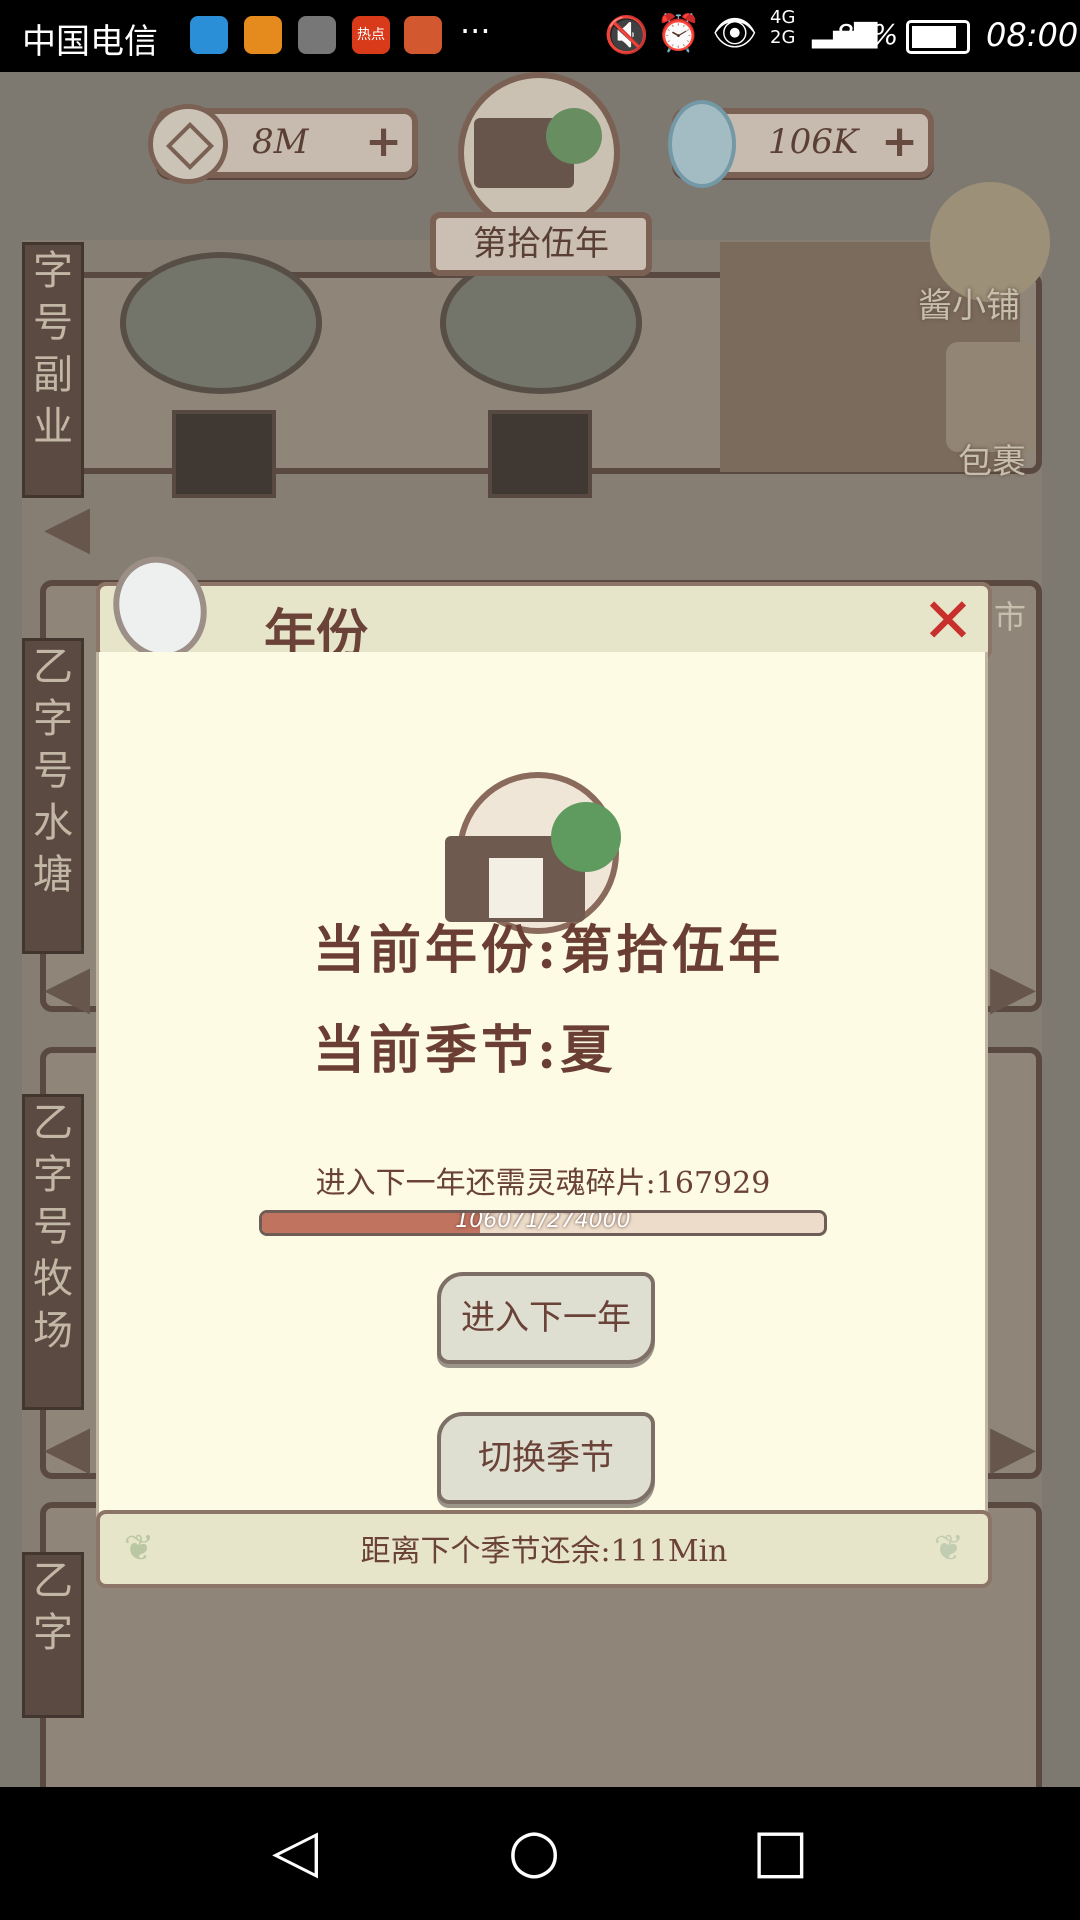 The width and height of the screenshot is (1080, 1920). What do you see at coordinates (534, 1851) in the screenshot?
I see `home-icon: ○` at bounding box center [534, 1851].